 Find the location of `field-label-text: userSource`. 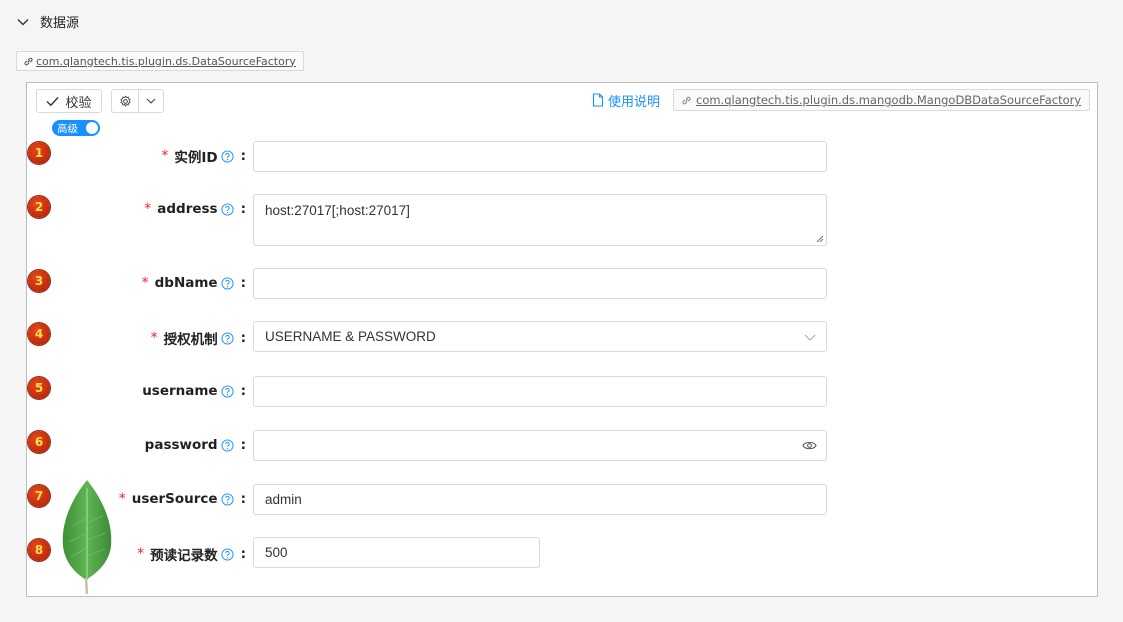

field-label-text: userSource is located at coordinates (174, 499).